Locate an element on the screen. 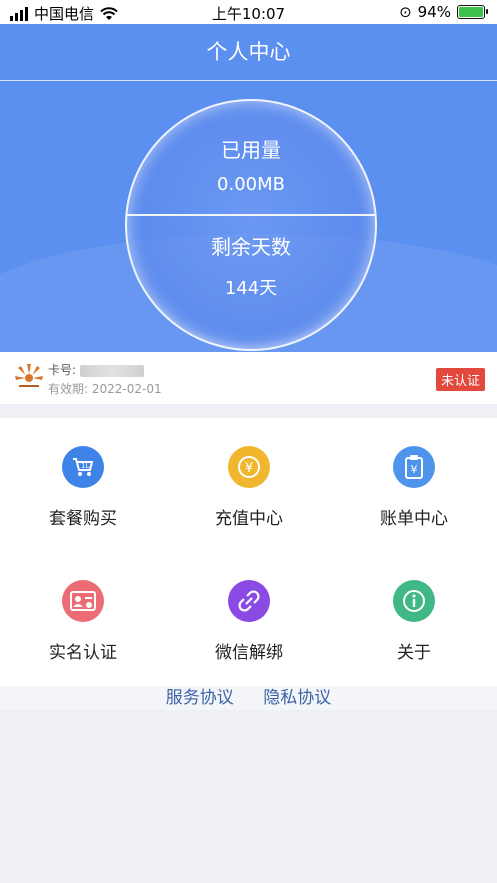  menu-label: 关于 is located at coordinates (414, 653).